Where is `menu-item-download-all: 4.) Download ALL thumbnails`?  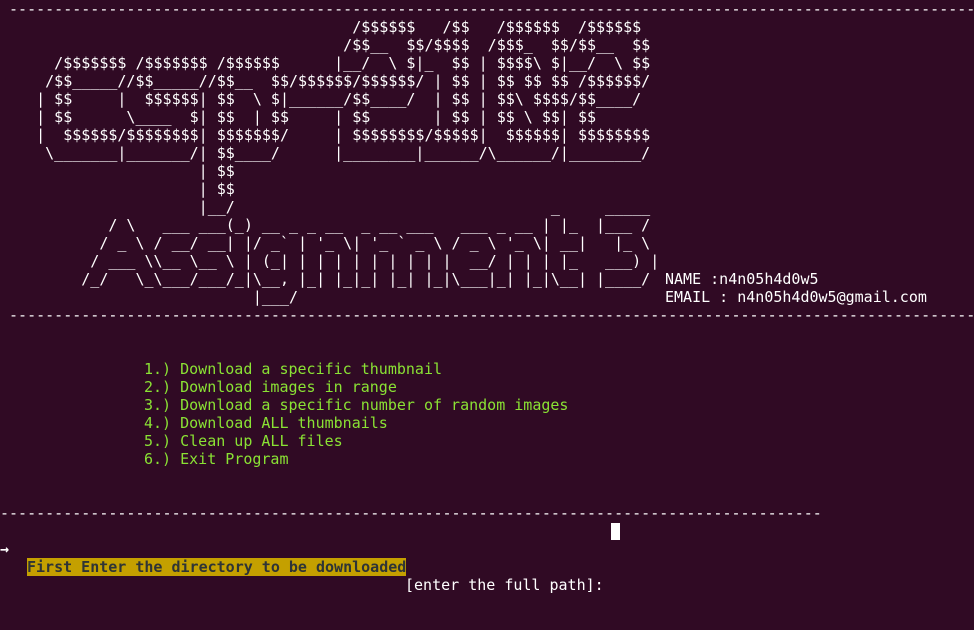 menu-item-download-all: 4.) Download ALL thumbnails is located at coordinates (266, 423).